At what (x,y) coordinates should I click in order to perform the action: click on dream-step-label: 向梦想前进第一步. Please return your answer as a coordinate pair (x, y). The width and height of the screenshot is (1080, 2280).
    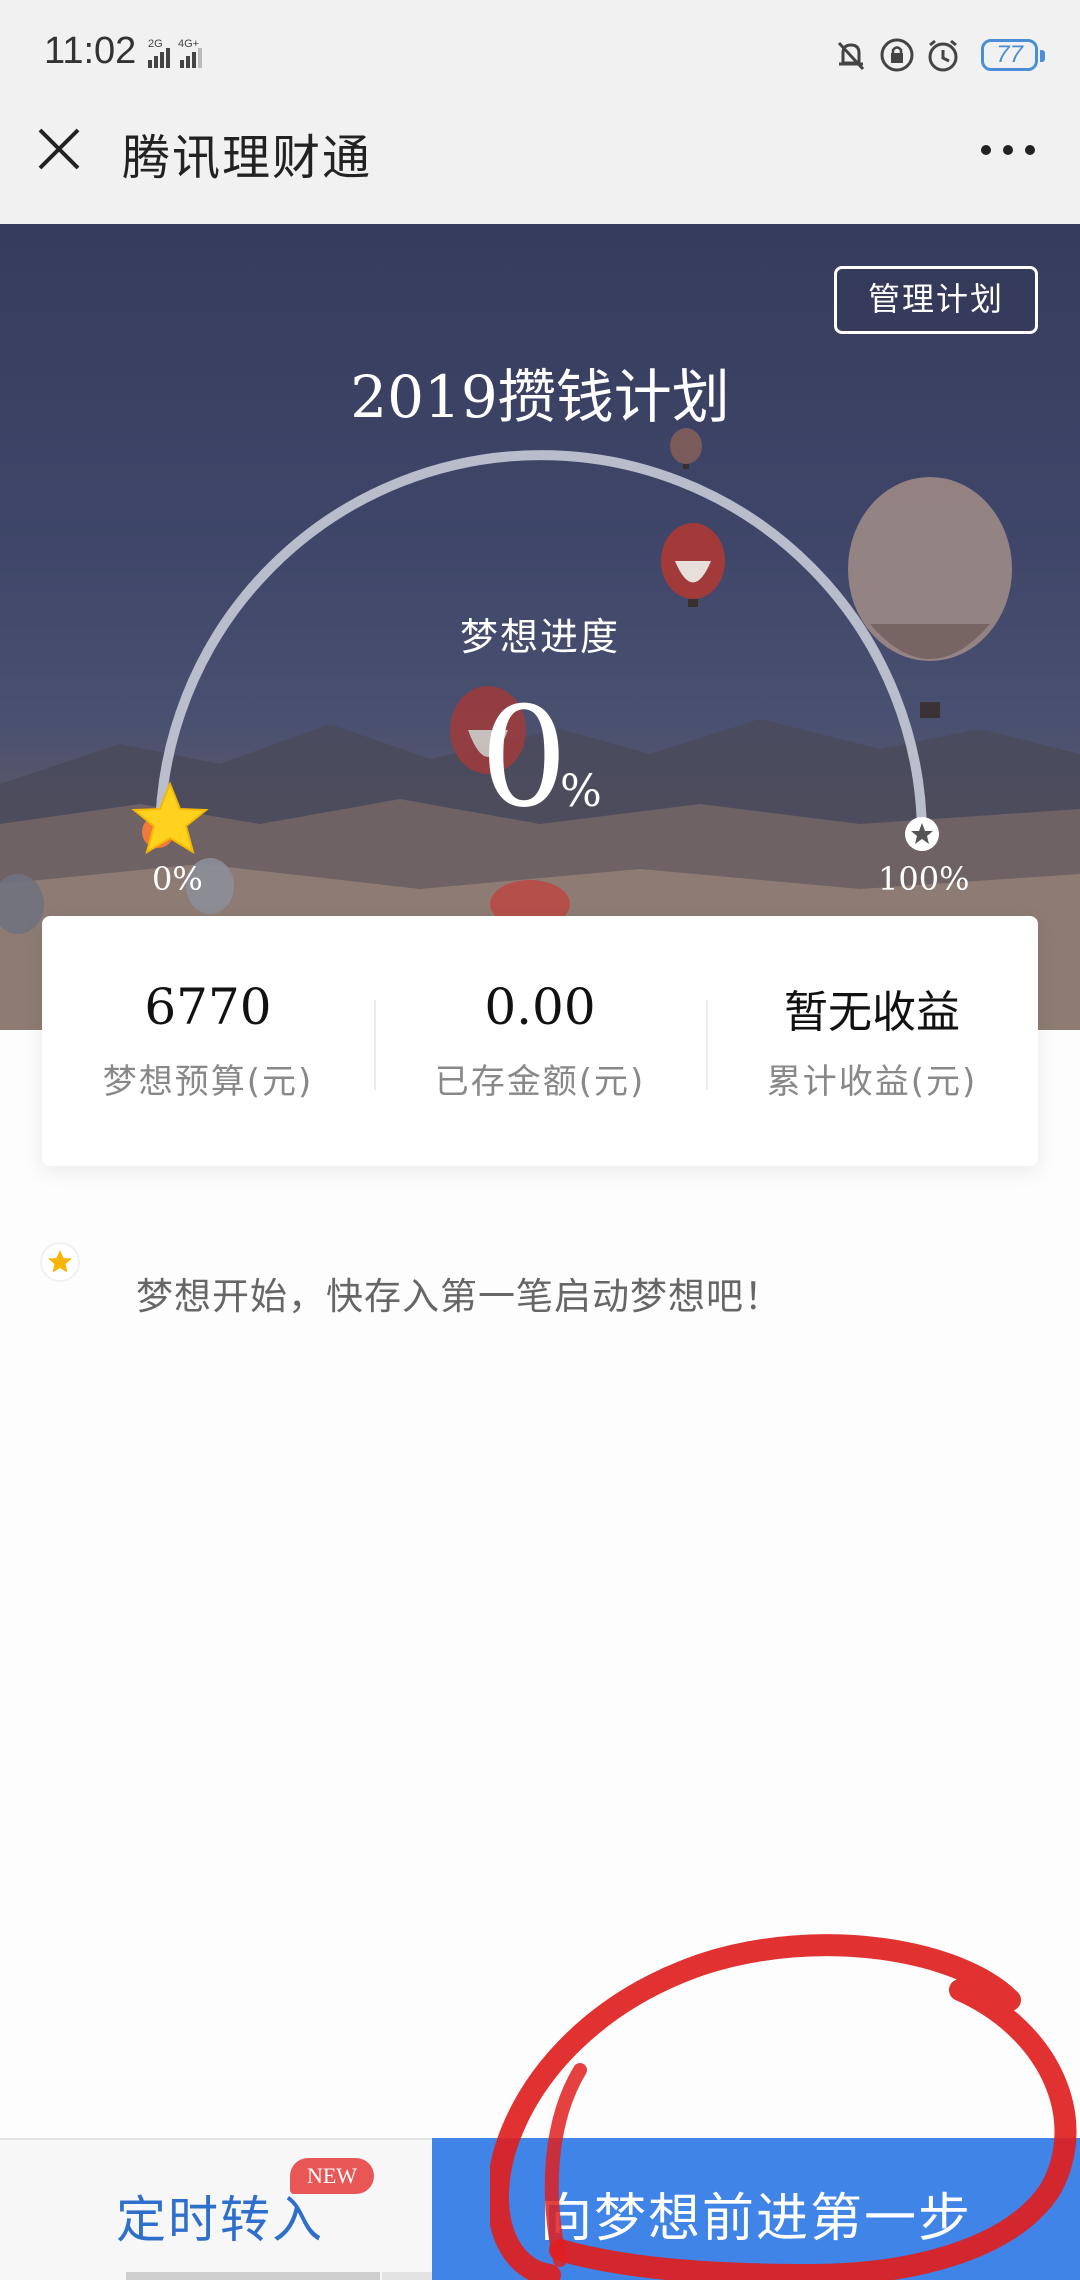
    Looking at the image, I should click on (756, 2213).